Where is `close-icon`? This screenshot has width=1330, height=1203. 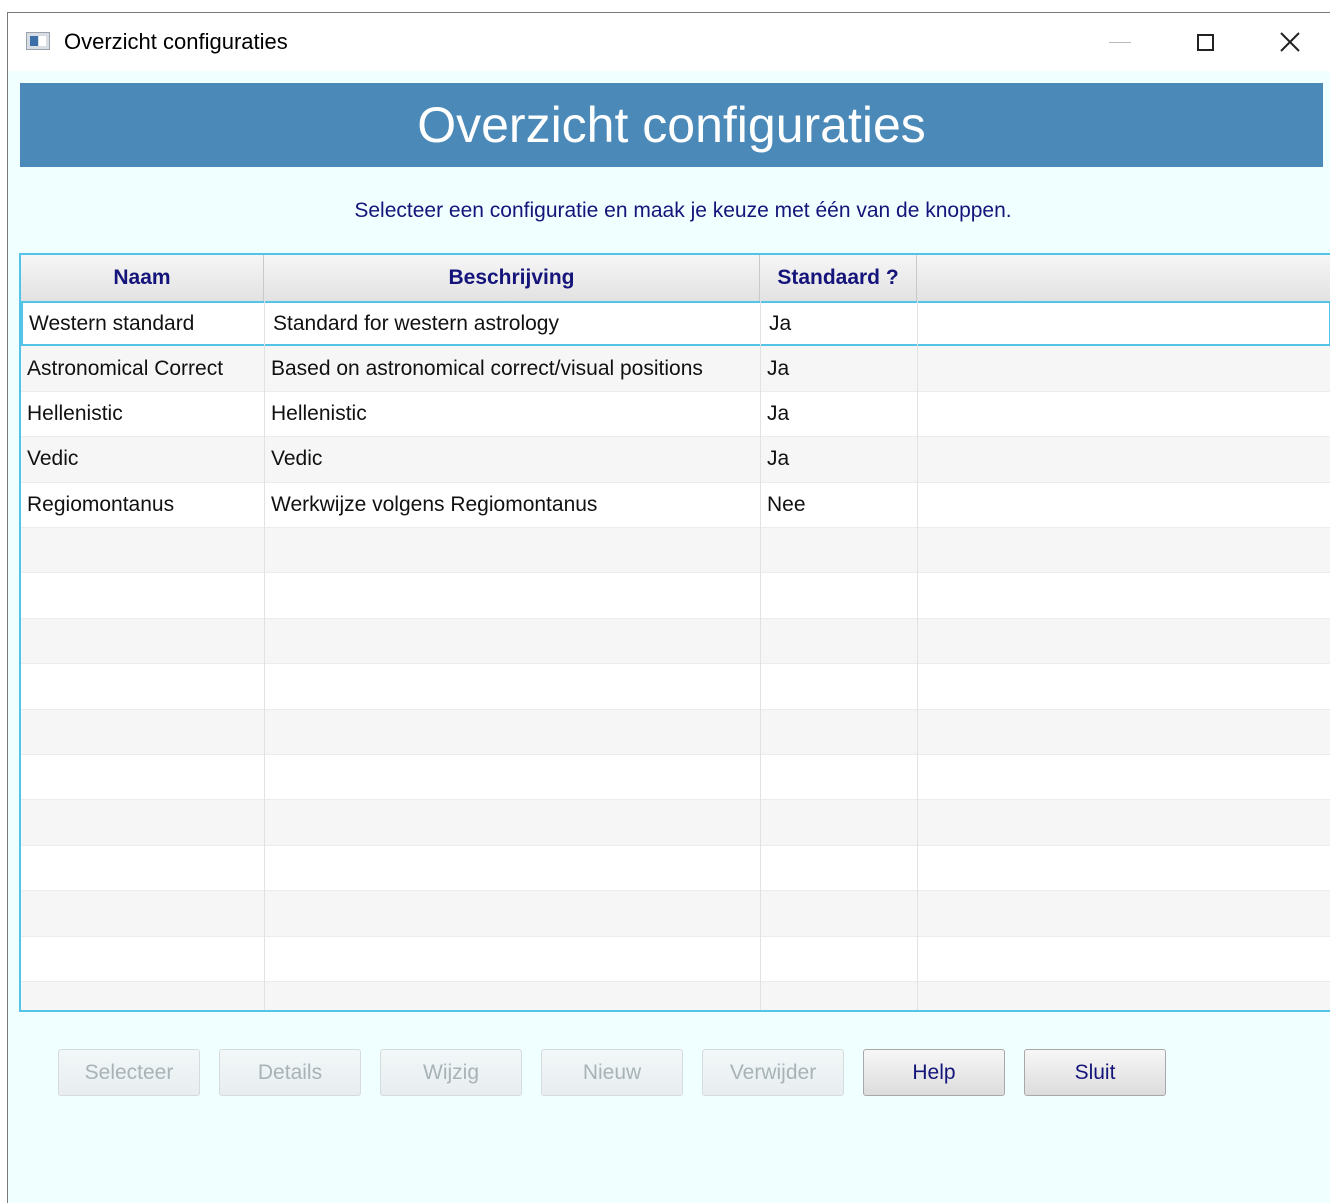
close-icon is located at coordinates (1290, 42).